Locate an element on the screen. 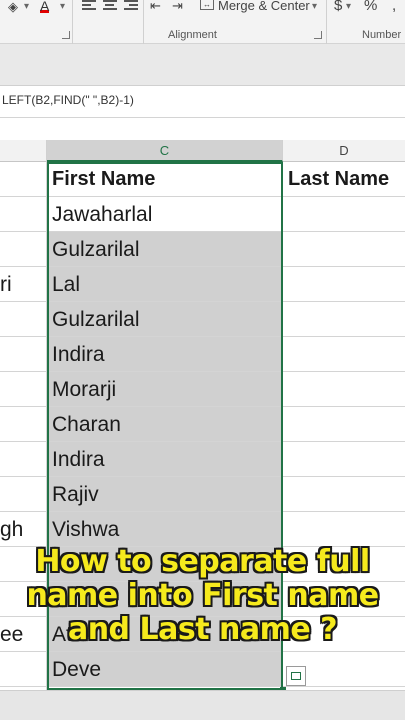  align-left-icon is located at coordinates (89, 6).